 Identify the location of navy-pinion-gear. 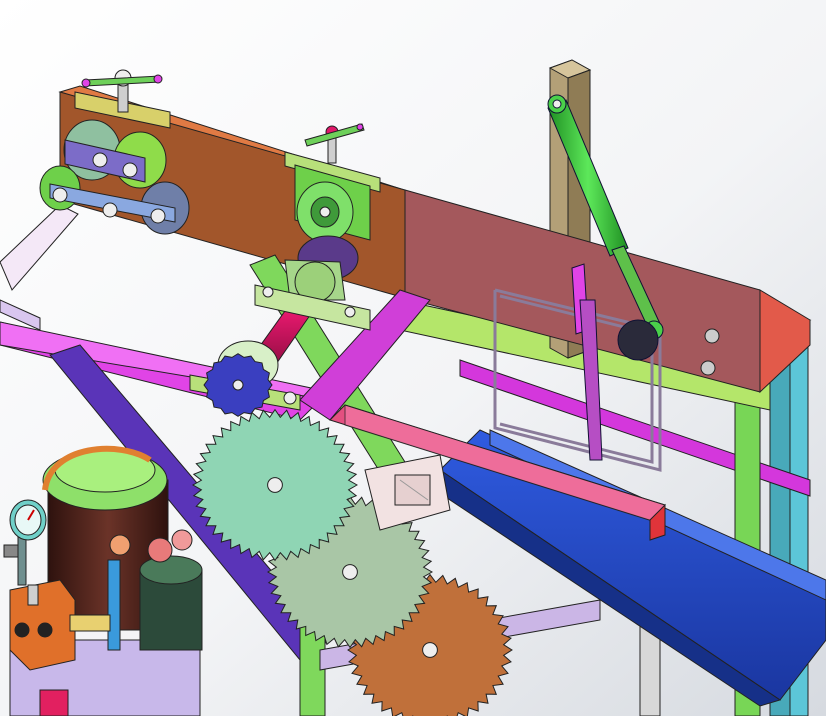
(238, 385).